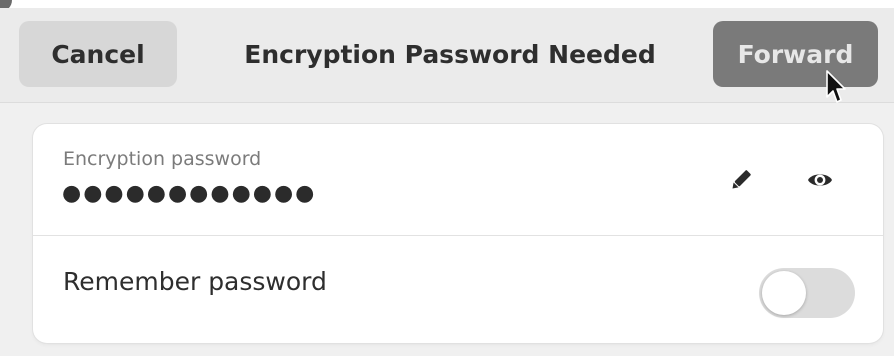 The height and width of the screenshot is (356, 894). What do you see at coordinates (162, 159) in the screenshot?
I see `encryption-password-label: Encryption password` at bounding box center [162, 159].